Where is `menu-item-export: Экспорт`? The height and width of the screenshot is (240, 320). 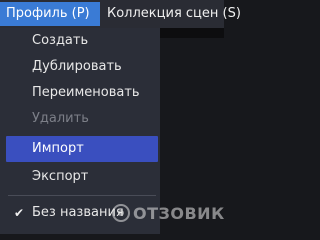 menu-item-export: Экспорт is located at coordinates (82, 177).